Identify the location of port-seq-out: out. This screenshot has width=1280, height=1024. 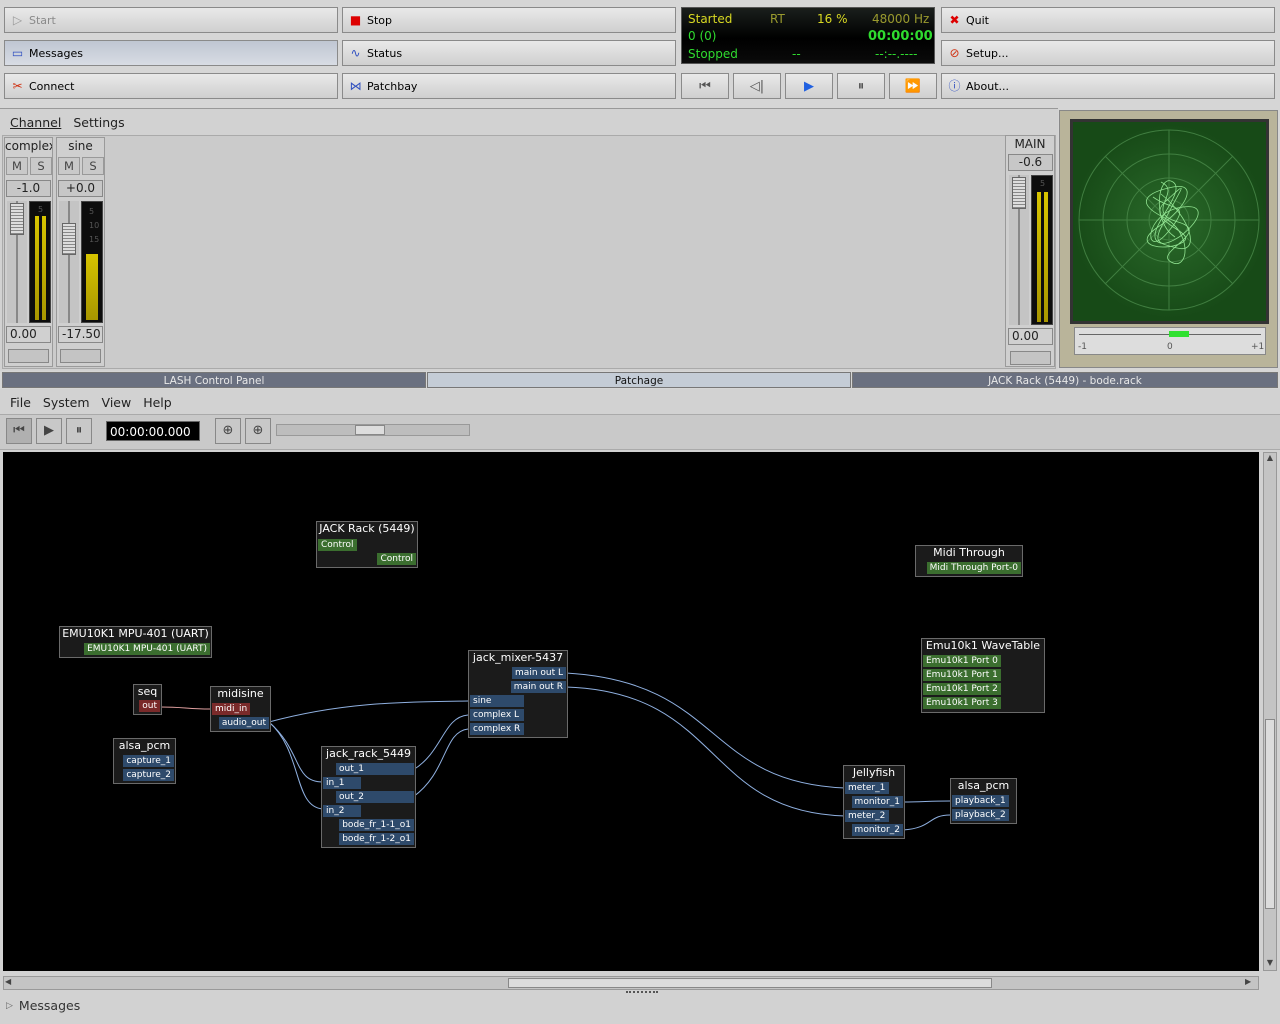
(149, 706).